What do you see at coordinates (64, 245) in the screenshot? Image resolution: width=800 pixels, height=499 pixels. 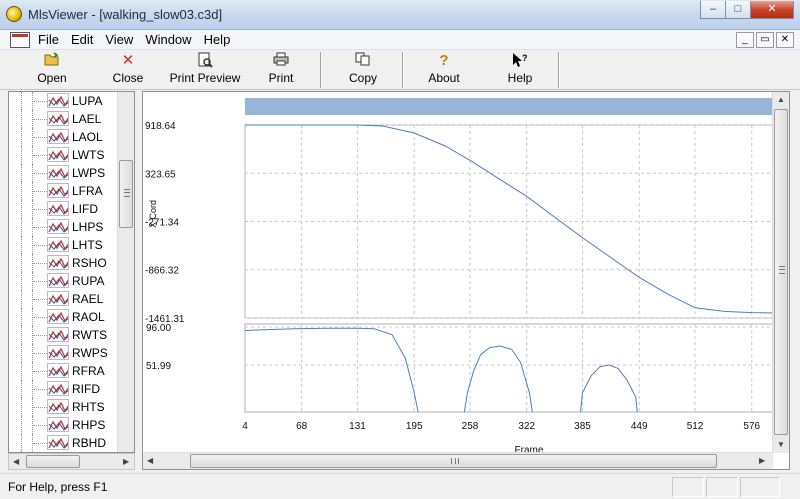 I see `tree-item: LHTS` at bounding box center [64, 245].